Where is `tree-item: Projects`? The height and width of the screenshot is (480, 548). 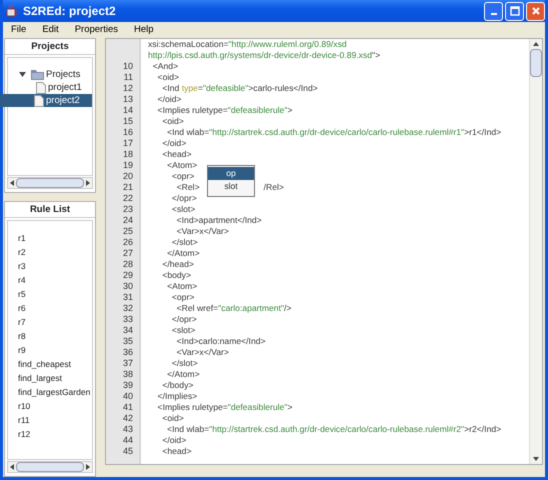
tree-item: Projects is located at coordinates (55, 74).